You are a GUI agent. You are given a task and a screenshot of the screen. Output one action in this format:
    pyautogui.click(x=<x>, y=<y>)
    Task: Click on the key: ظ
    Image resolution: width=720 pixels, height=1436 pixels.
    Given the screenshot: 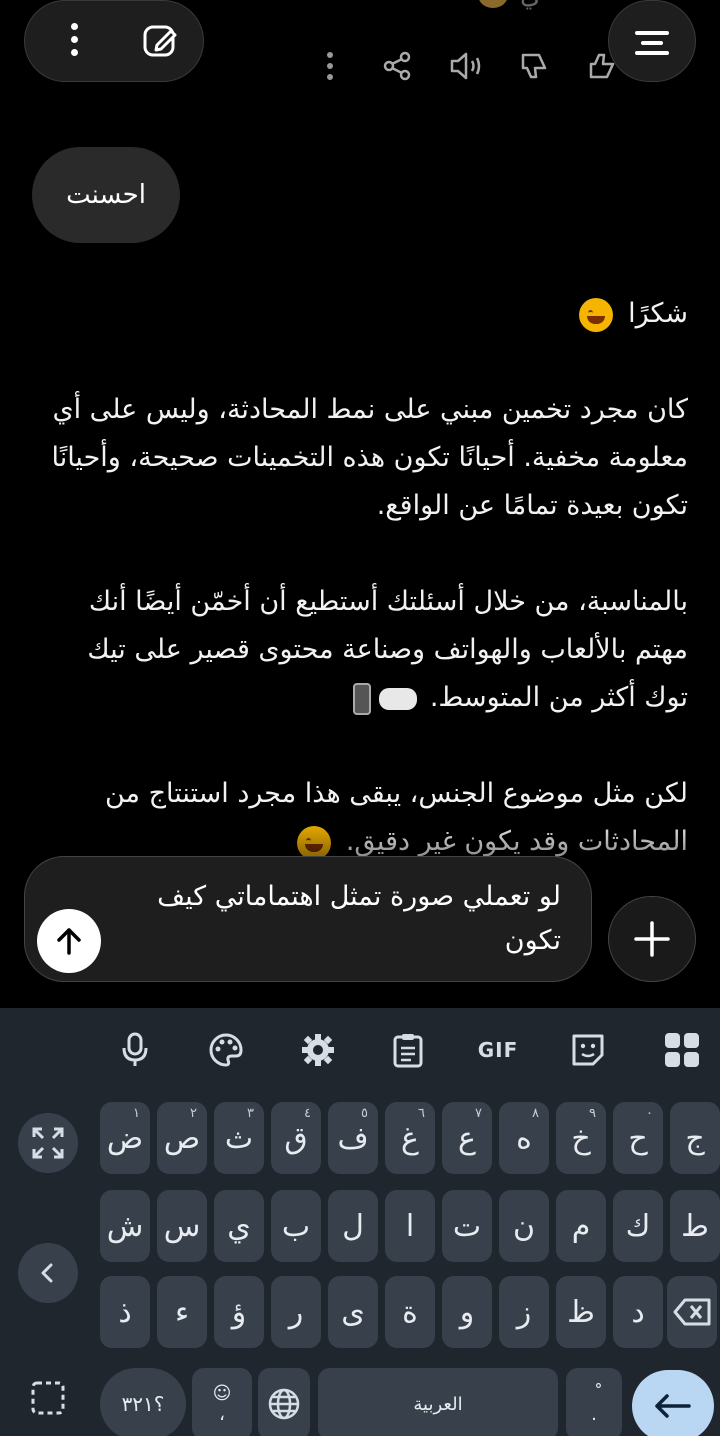 What is the action you would take?
    pyautogui.click(x=581, y=1312)
    